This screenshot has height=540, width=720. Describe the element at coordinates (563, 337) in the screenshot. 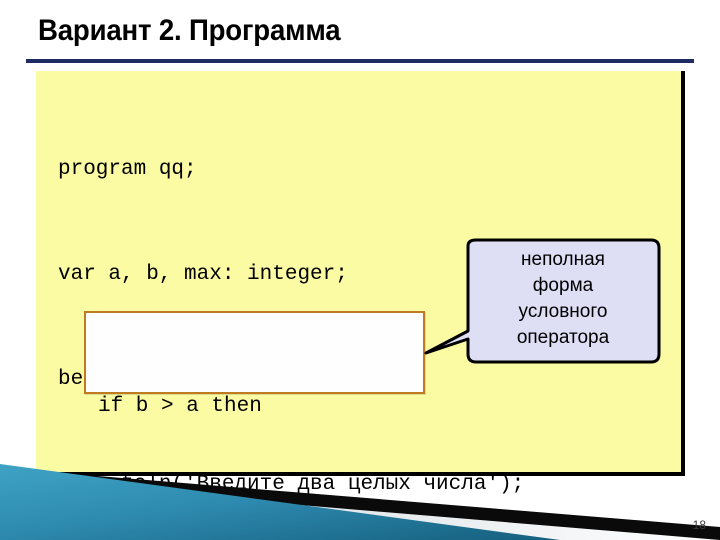

I see `callout-line: оператора` at that location.